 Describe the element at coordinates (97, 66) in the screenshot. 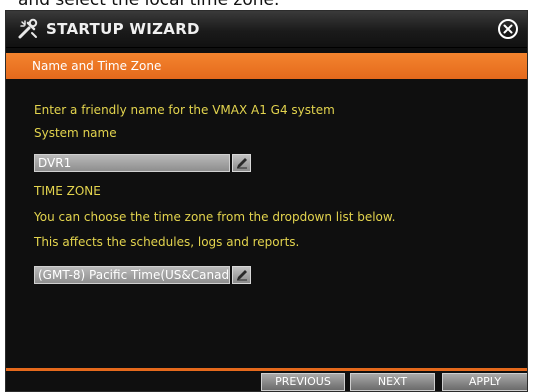

I see `section-title: Name and Time Zone` at that location.